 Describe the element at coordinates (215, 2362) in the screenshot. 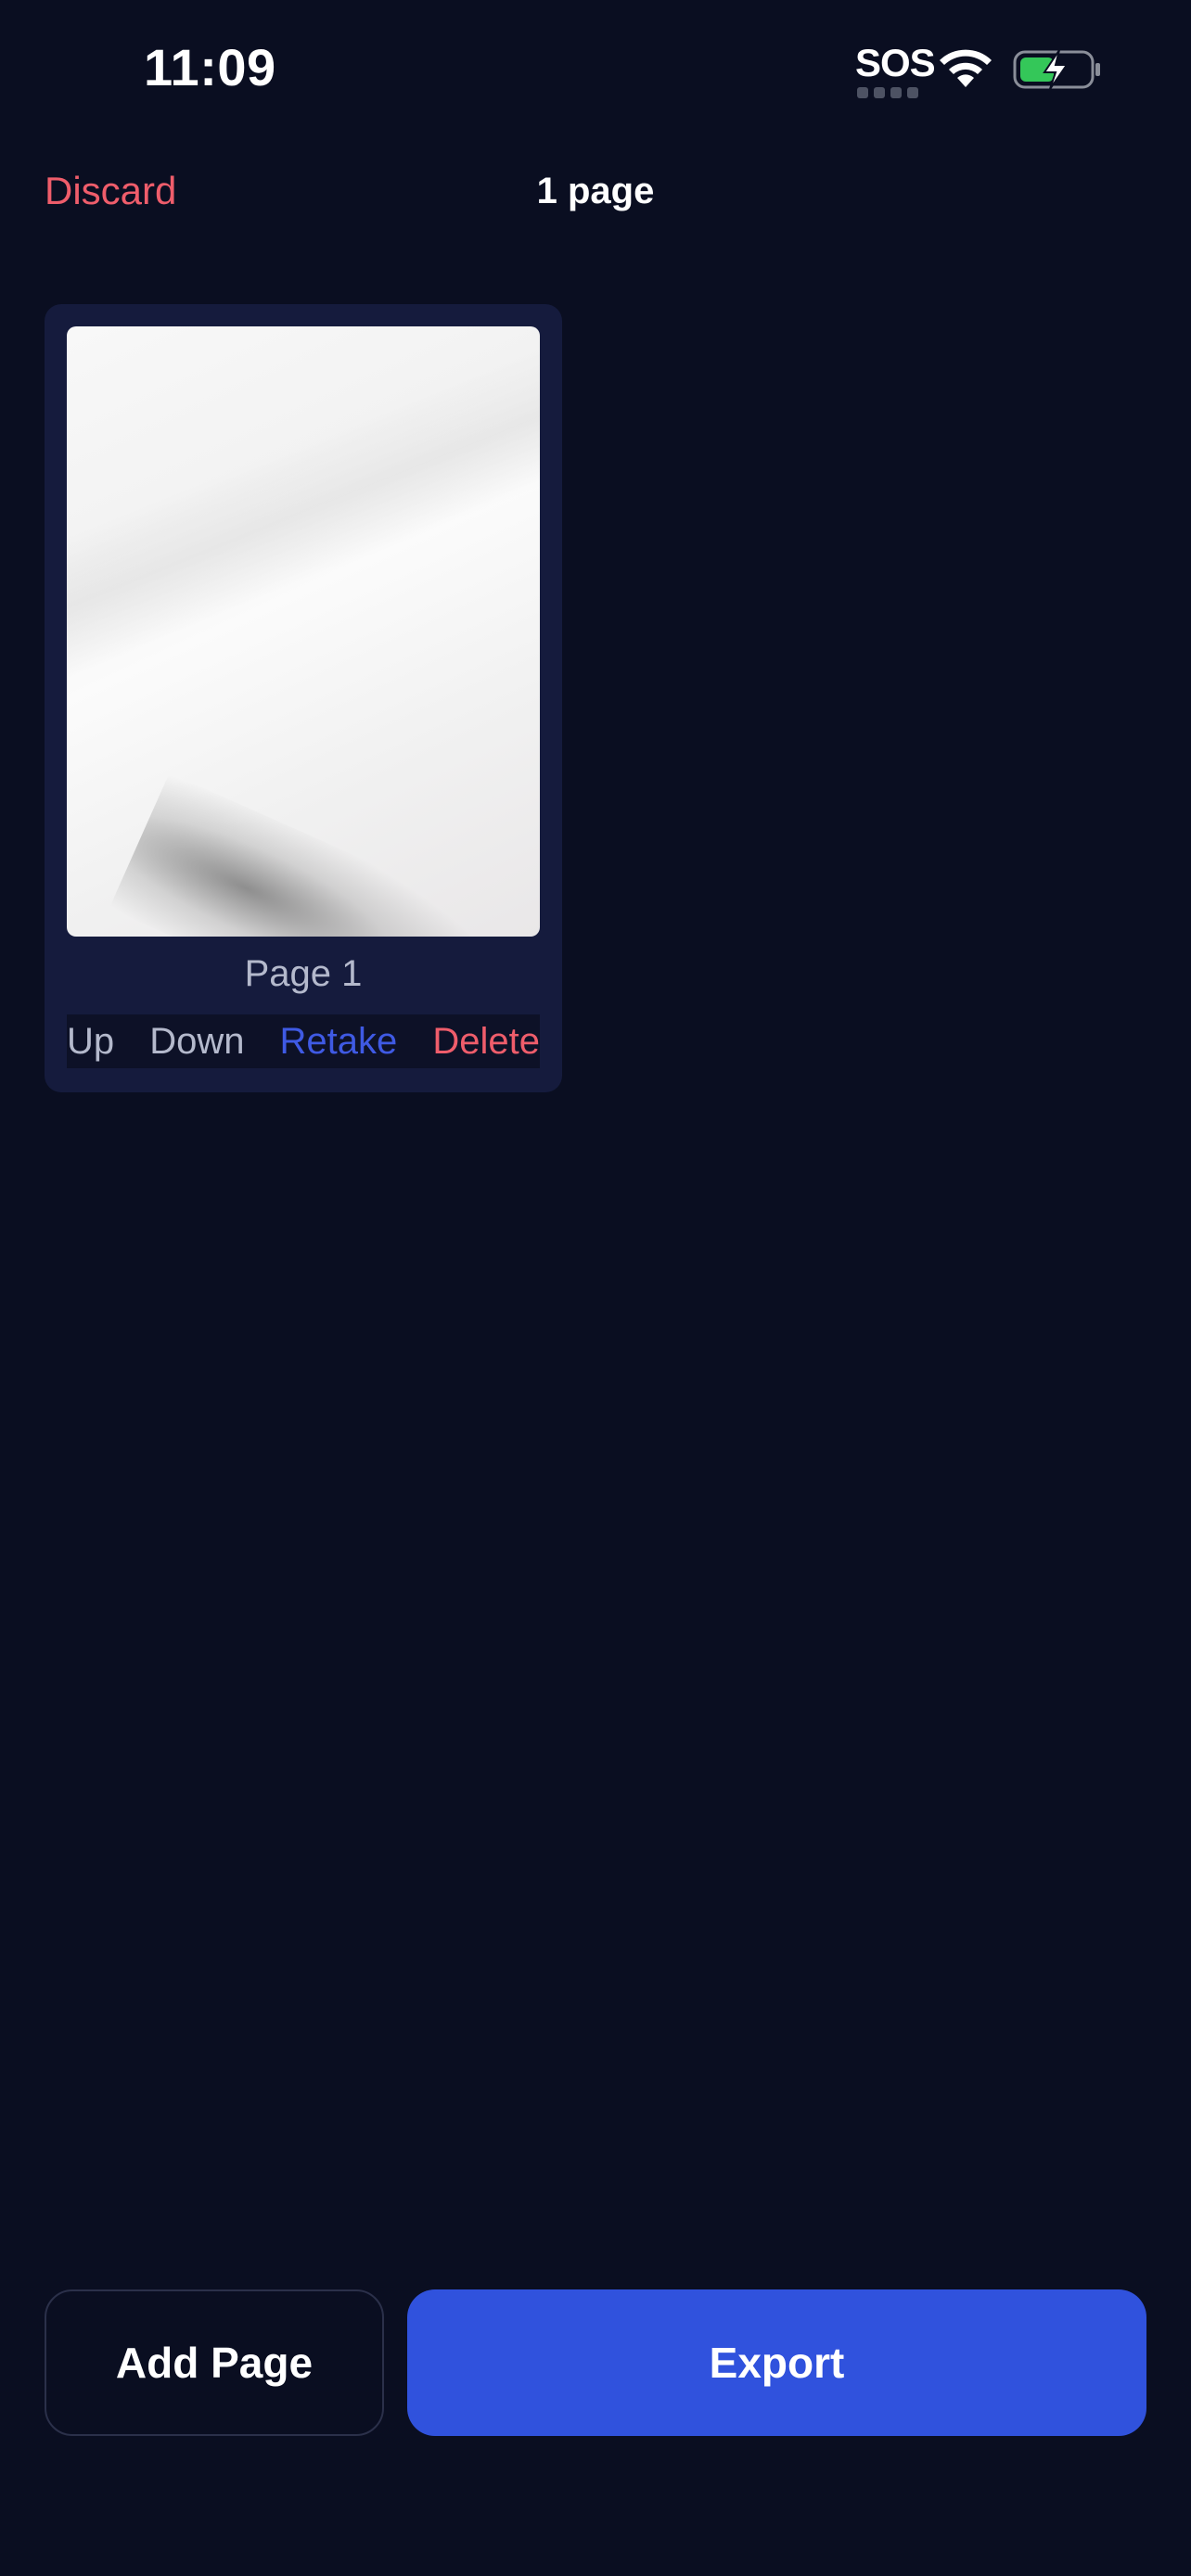

I see `add-page-button: Add Page` at that location.